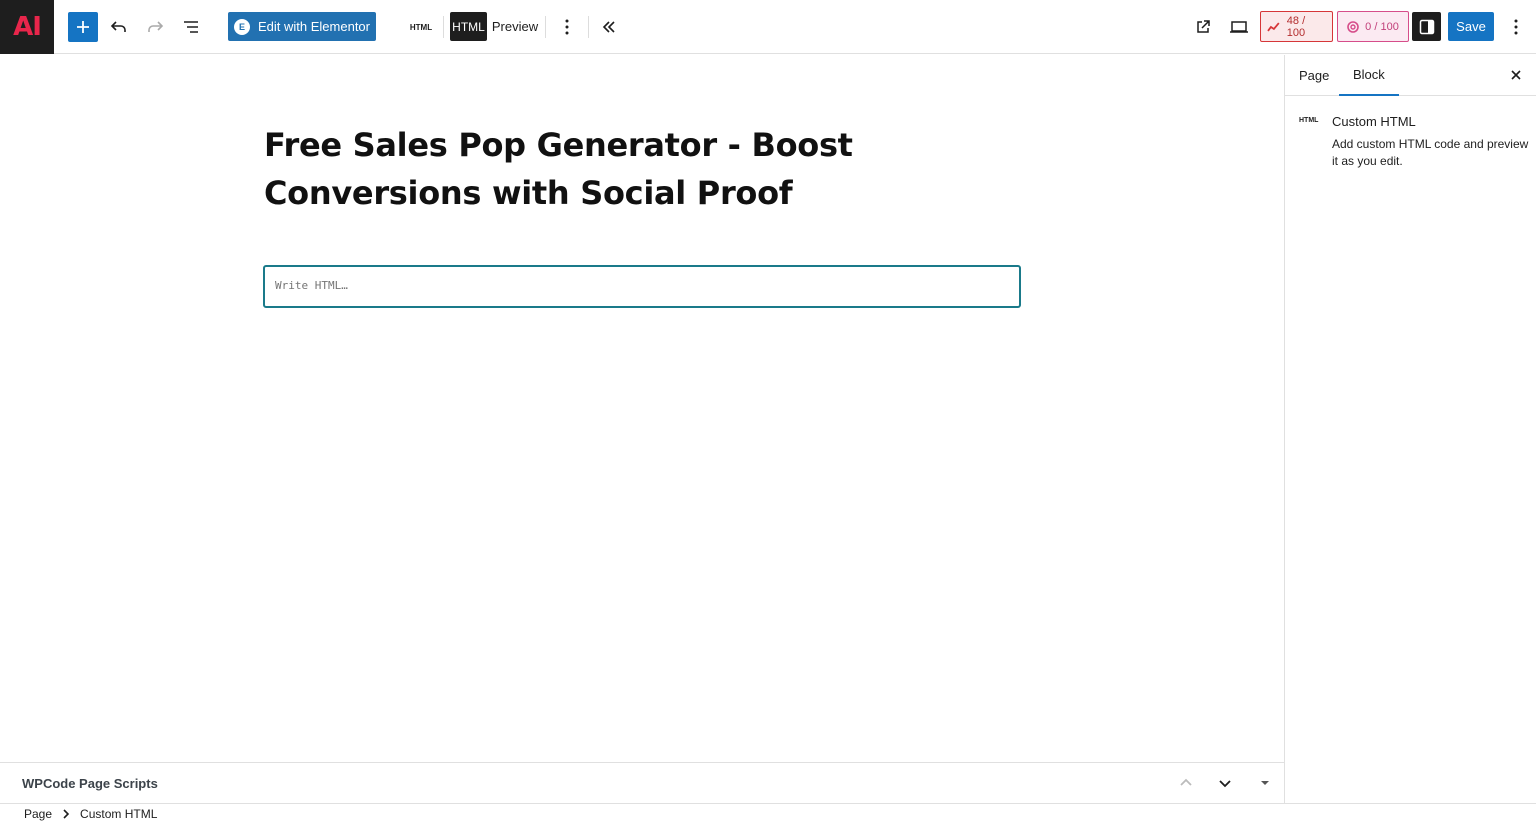 The image size is (1536, 824). I want to click on undo-icon, so click(118, 26).